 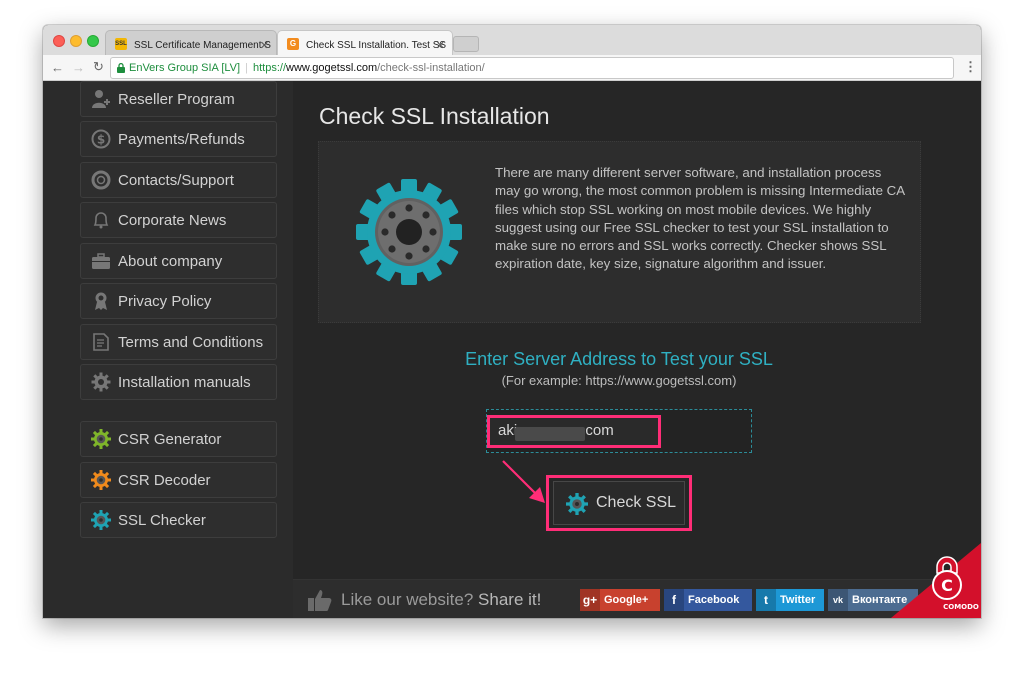 I want to click on sidebar-item-corporate-news: Corporate News, so click(x=178, y=220).